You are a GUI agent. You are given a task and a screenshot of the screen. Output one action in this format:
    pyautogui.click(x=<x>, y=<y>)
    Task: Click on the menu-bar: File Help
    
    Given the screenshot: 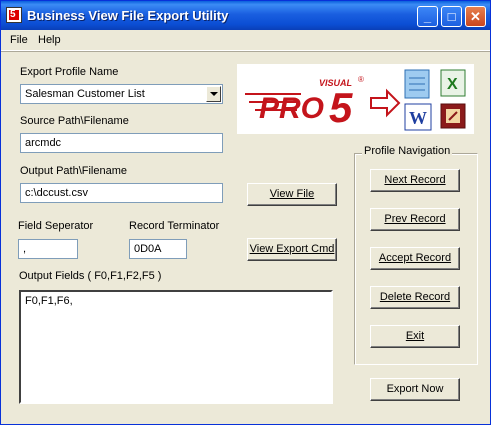 What is the action you would take?
    pyautogui.click(x=245, y=40)
    